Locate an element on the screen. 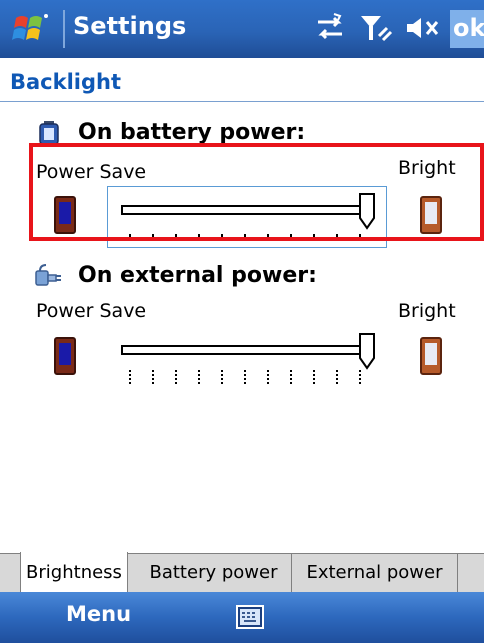 This screenshot has height=643, width=484. keyboard-icon is located at coordinates (250, 617).